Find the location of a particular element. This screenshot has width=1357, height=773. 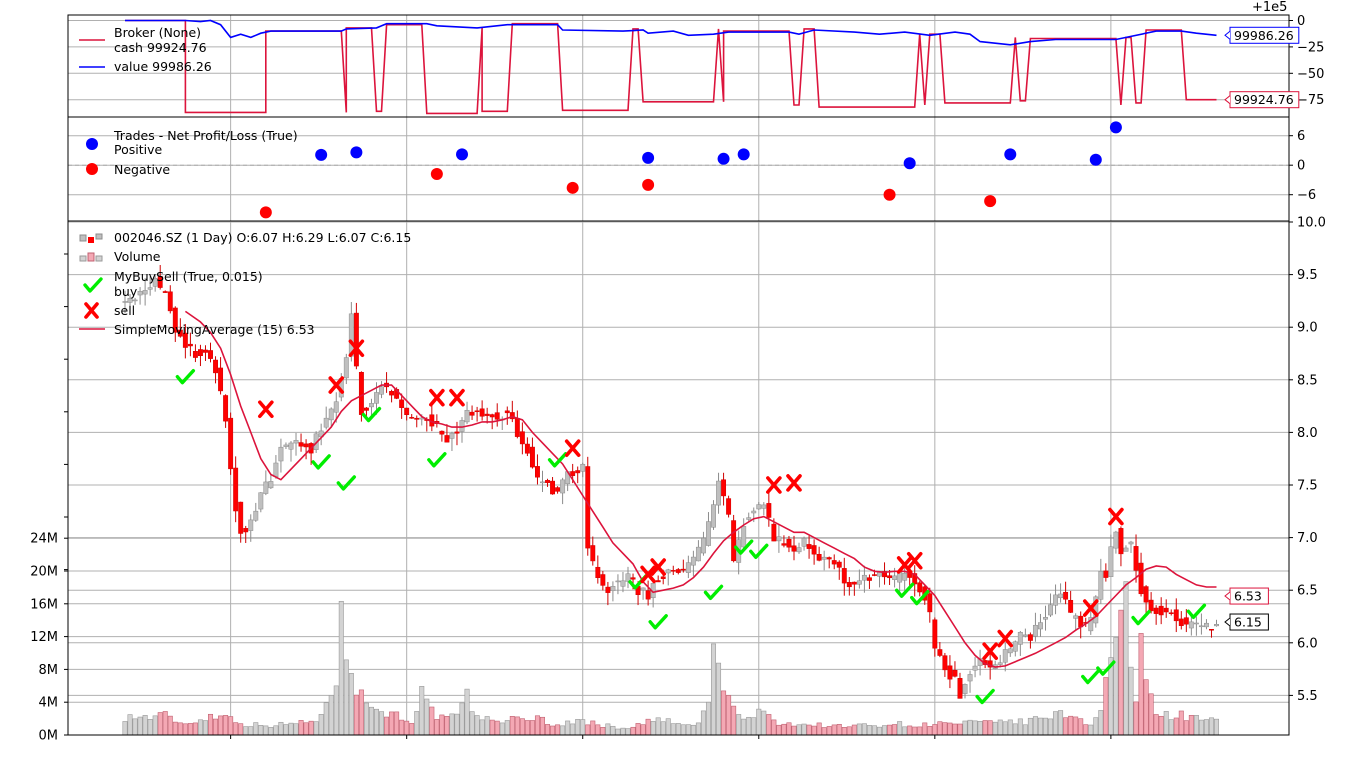

broker-tag-0-label: 99986.26 is located at coordinates (1264, 35).